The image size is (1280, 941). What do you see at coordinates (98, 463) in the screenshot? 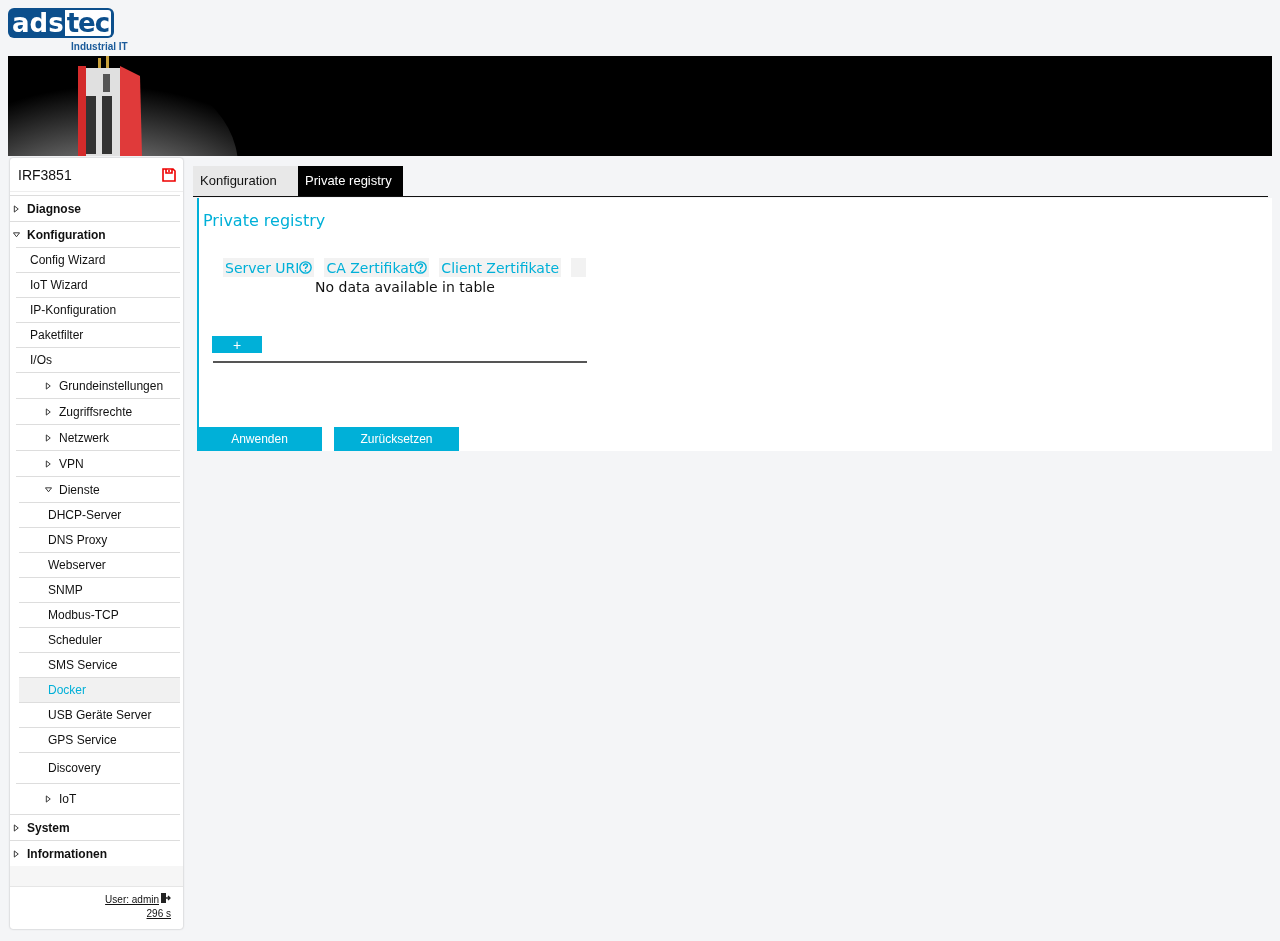
I see `menu-item: VPN` at bounding box center [98, 463].